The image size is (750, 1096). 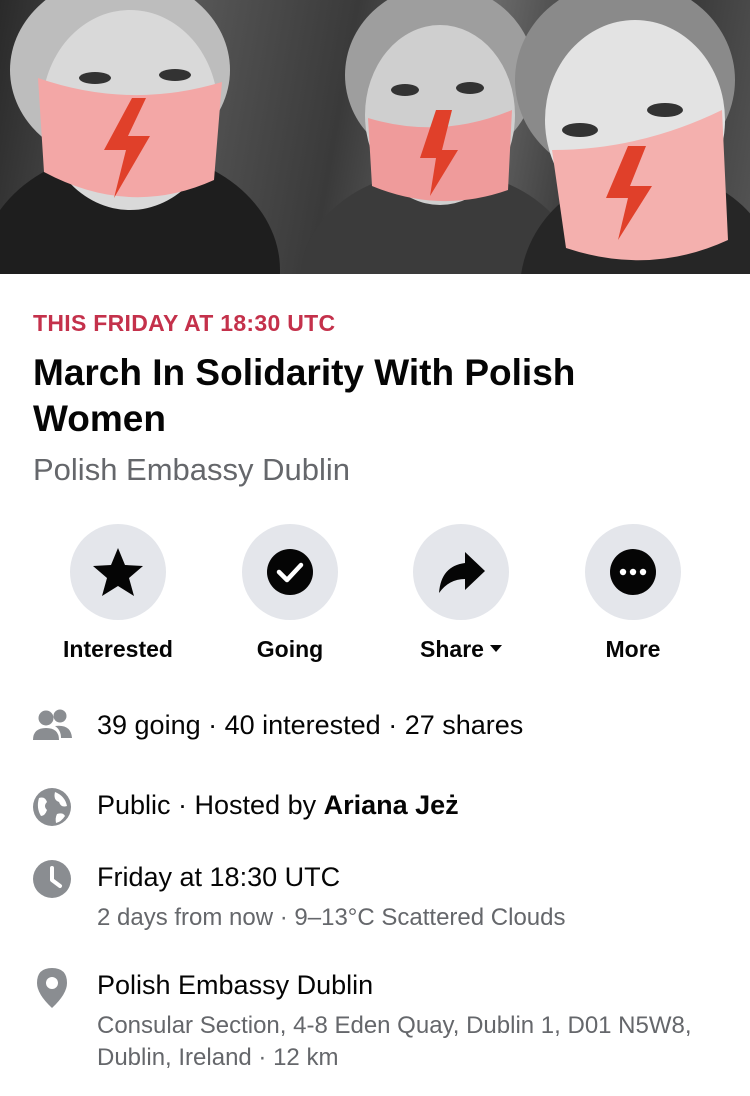 I want to click on going-button: Going, so click(x=290, y=593).